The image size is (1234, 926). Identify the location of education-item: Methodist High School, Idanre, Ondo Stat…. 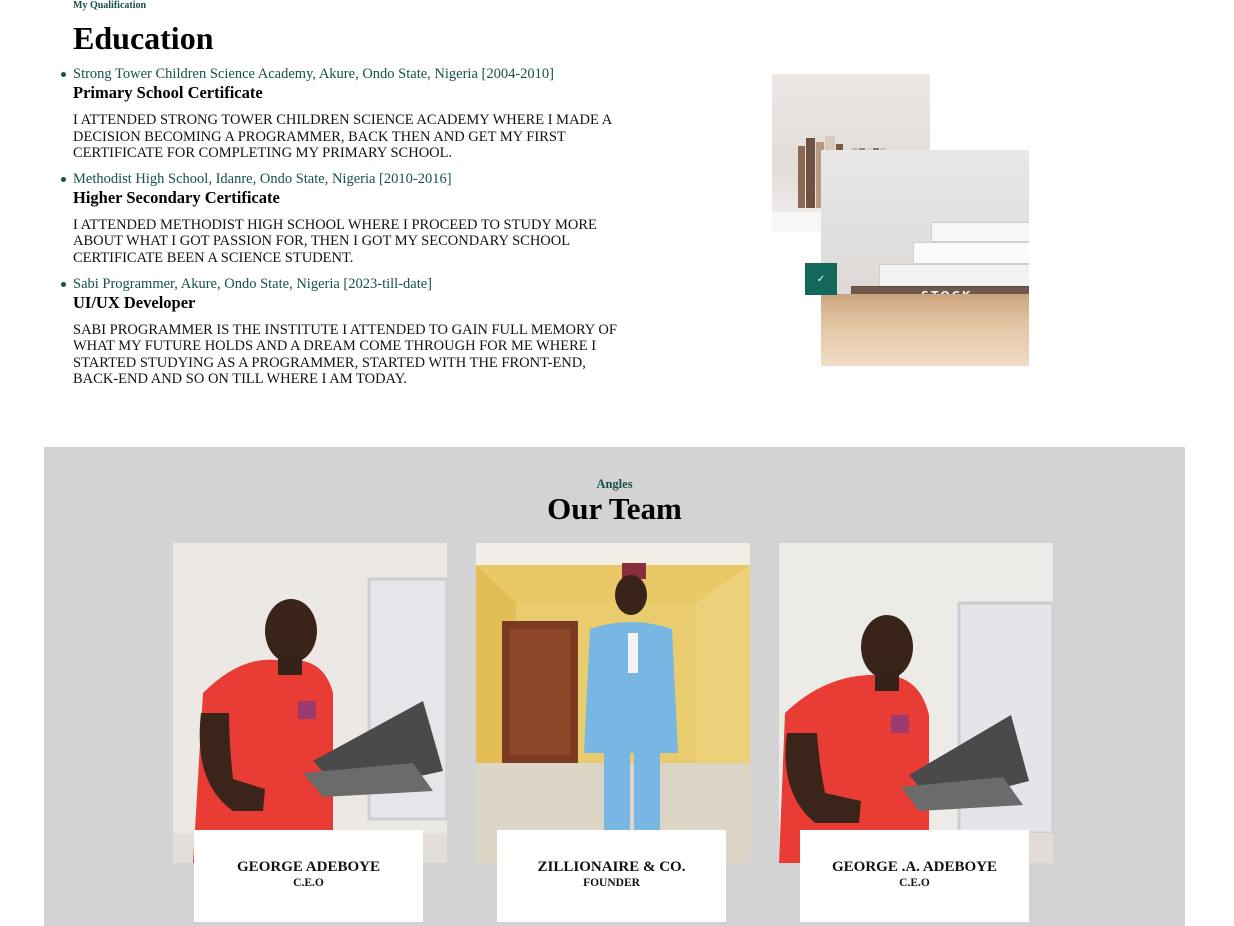
(344, 218).